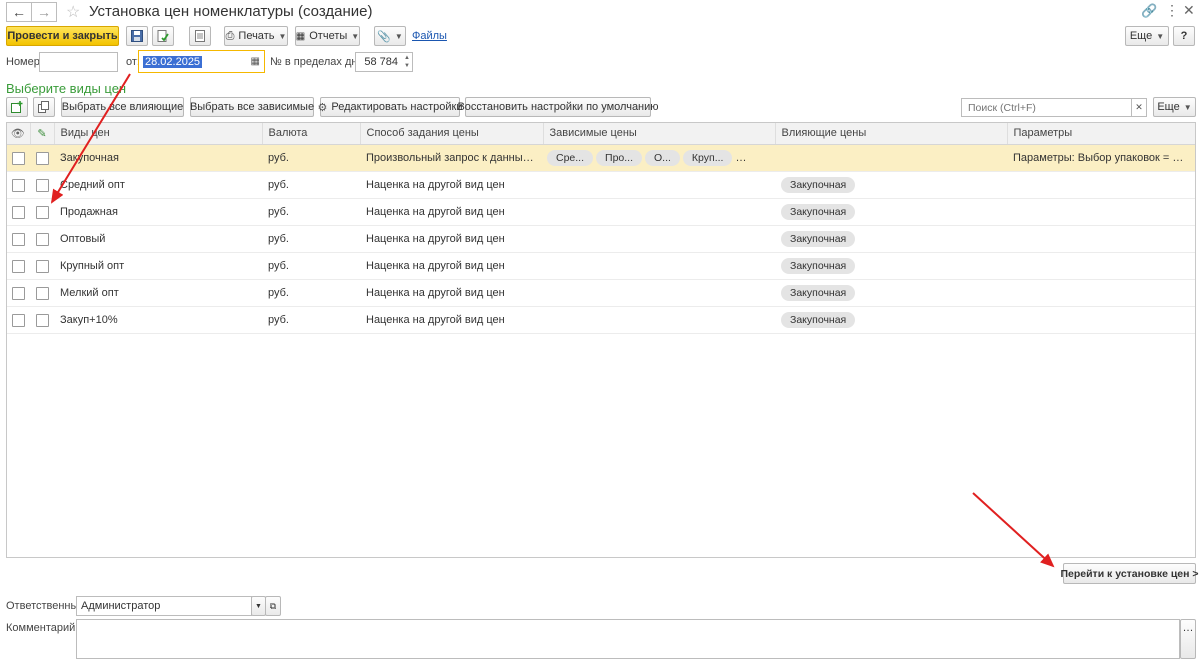  What do you see at coordinates (327, 36) in the screenshot?
I see `reports-button: ▦ Отчеты ▼` at bounding box center [327, 36].